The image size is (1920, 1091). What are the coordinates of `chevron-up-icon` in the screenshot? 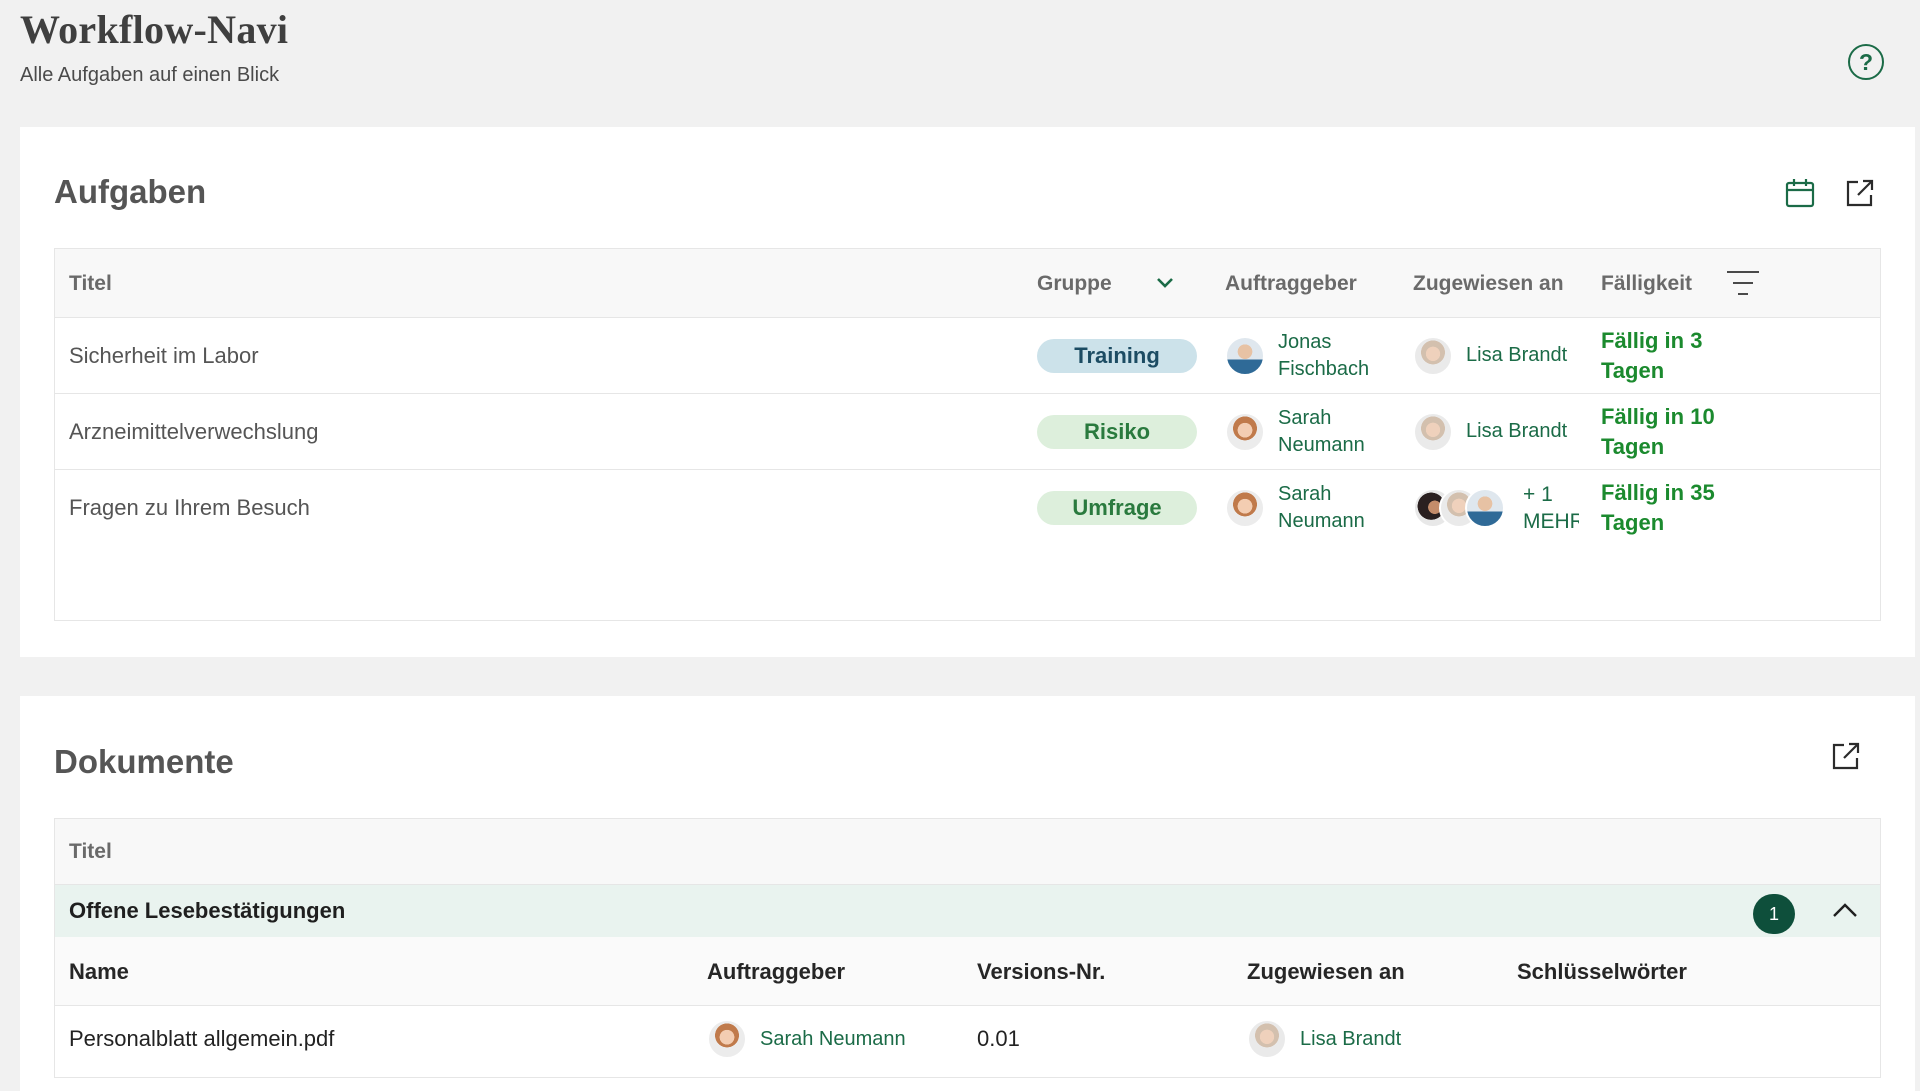 It's located at (1845, 910).